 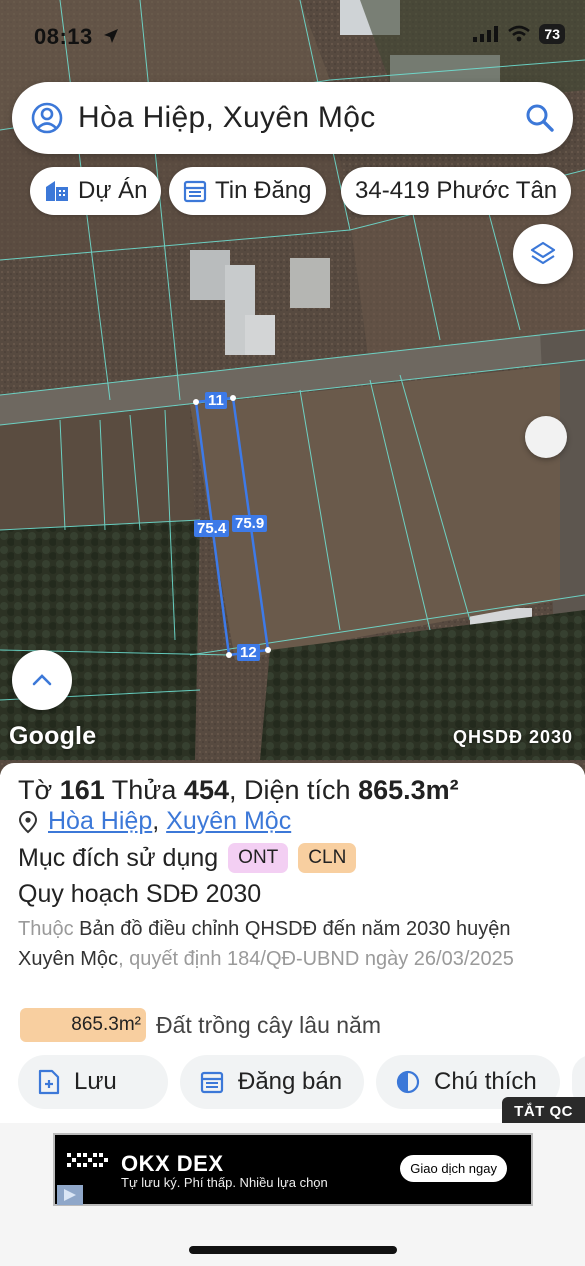 I want to click on status-time: 08:13, so click(x=63, y=36).